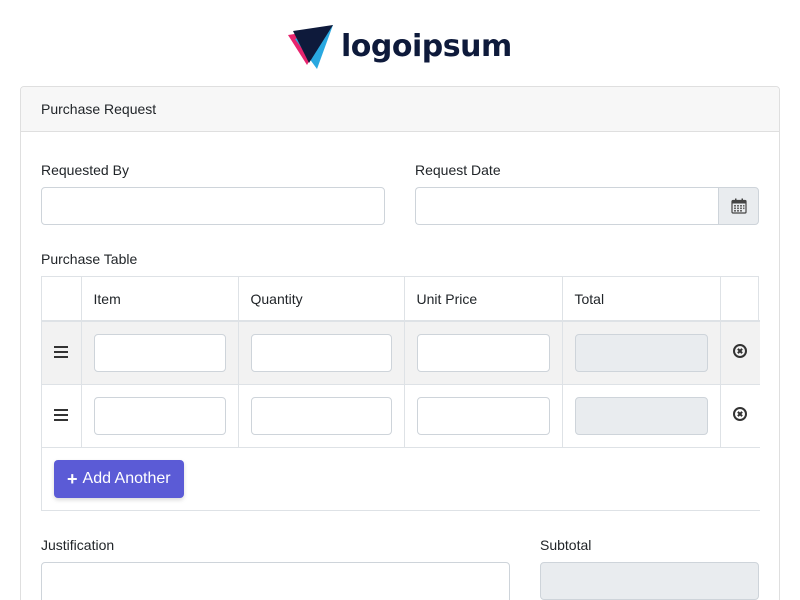 The height and width of the screenshot is (600, 800). Describe the element at coordinates (566, 206) in the screenshot. I see `request-date-input` at that location.